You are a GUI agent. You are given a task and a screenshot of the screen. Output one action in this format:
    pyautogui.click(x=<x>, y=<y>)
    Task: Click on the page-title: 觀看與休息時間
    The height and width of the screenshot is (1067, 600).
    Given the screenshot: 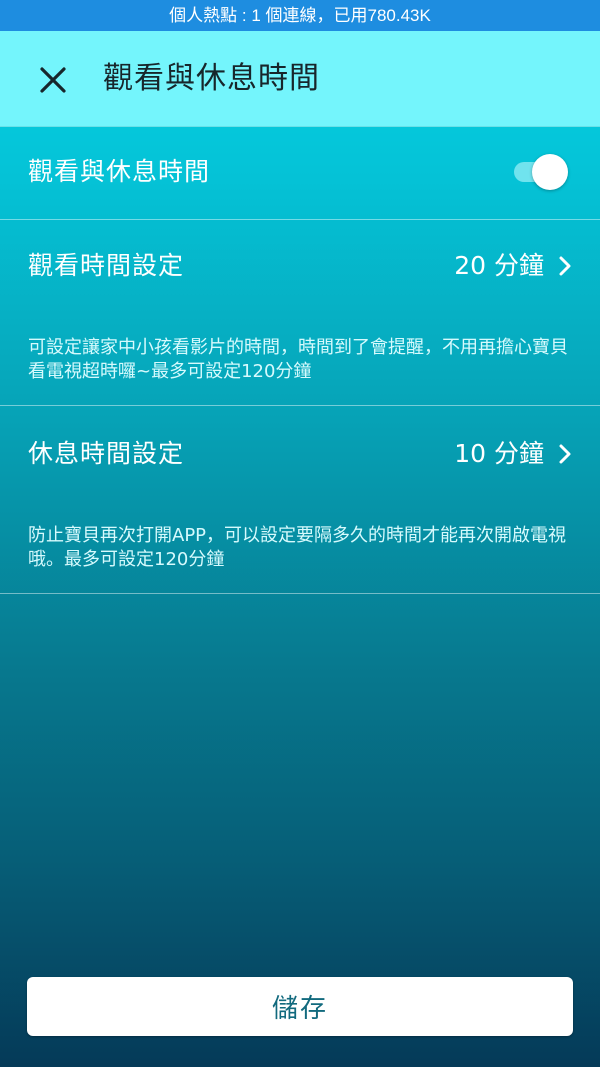 What is the action you would take?
    pyautogui.click(x=211, y=78)
    